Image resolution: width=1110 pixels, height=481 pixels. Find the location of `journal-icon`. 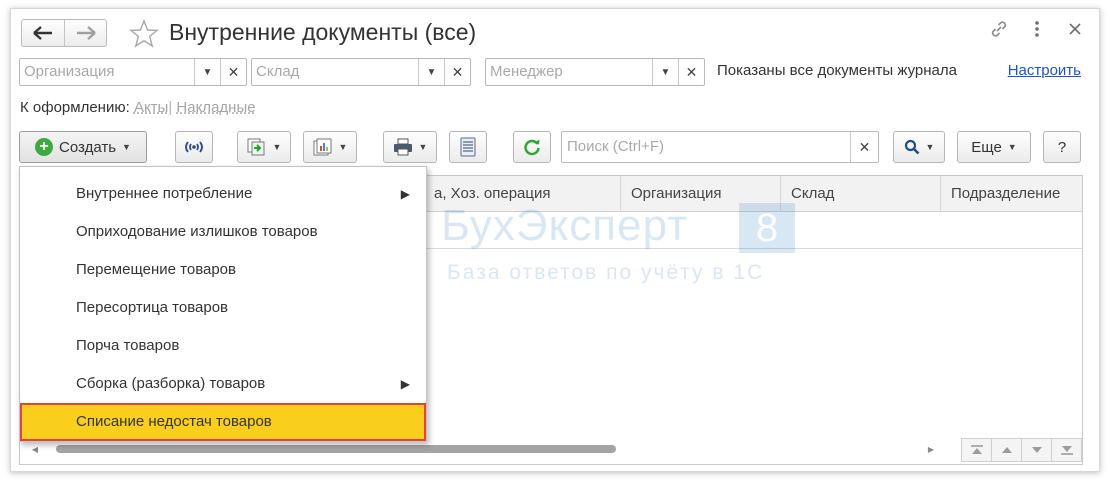

journal-icon is located at coordinates (468, 147).